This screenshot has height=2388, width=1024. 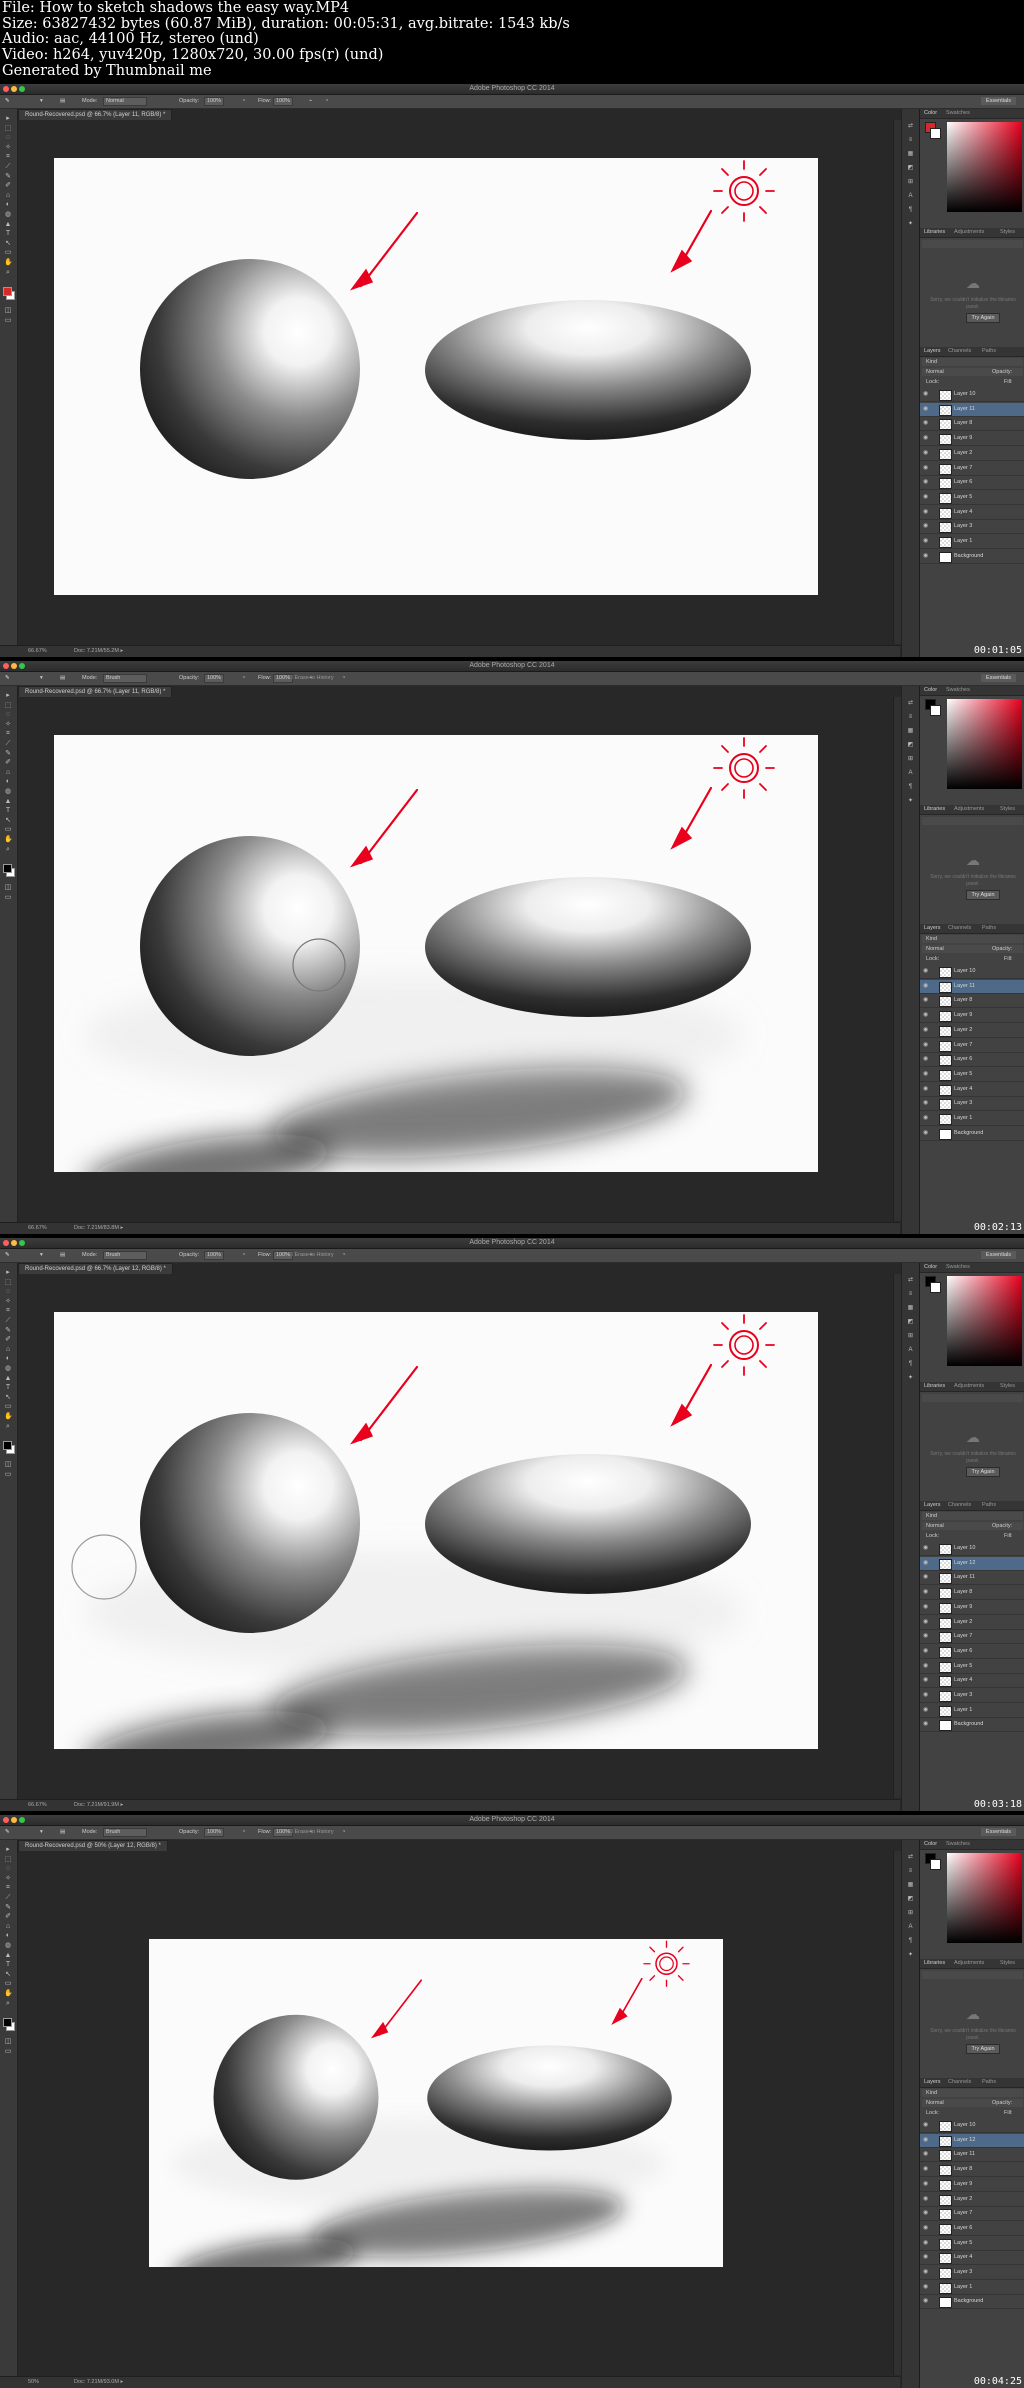 What do you see at coordinates (8, 1907) in the screenshot?
I see `tool-icon: ✎` at bounding box center [8, 1907].